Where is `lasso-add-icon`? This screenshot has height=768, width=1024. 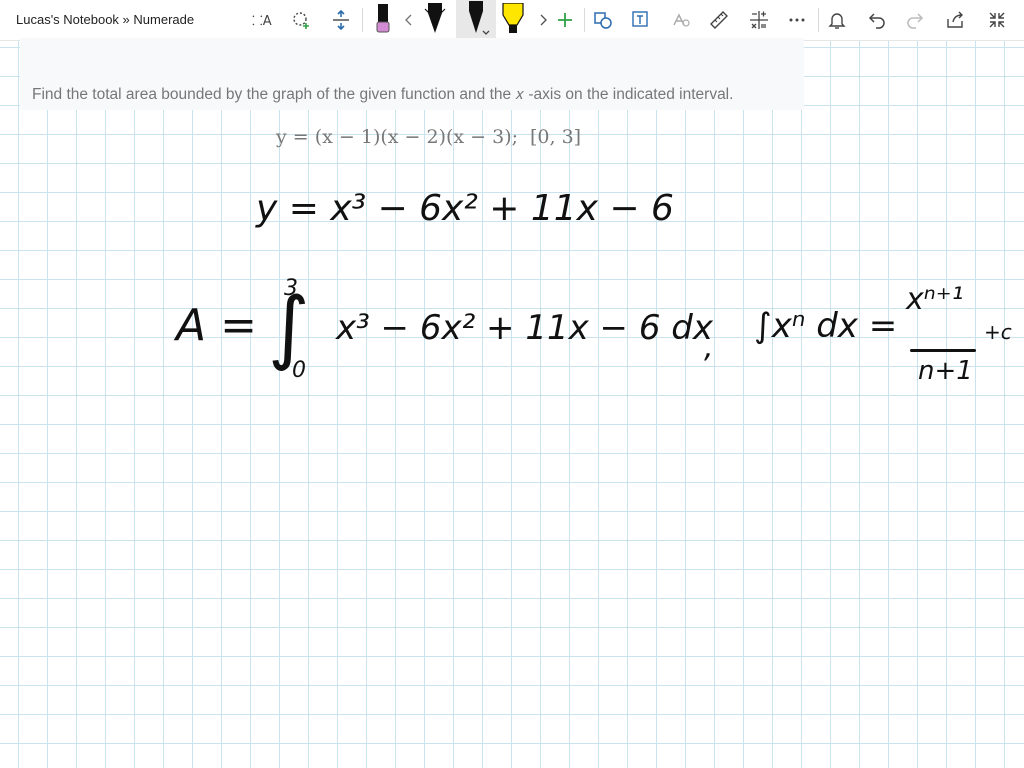 lasso-add-icon is located at coordinates (301, 20).